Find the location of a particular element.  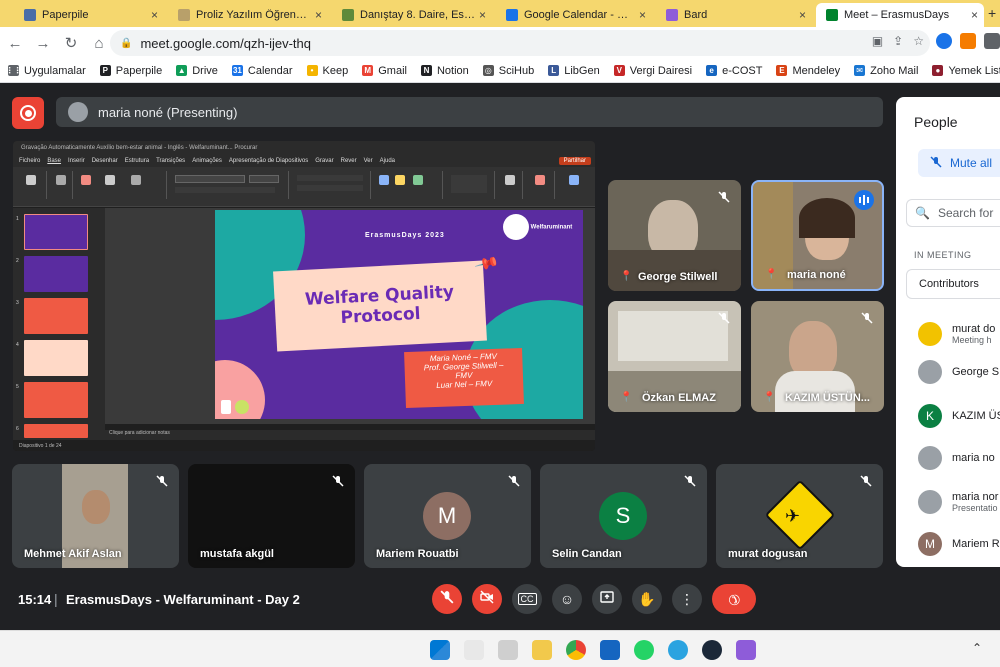

bookmark-item: ◎ SciHub is located at coordinates (508, 71).